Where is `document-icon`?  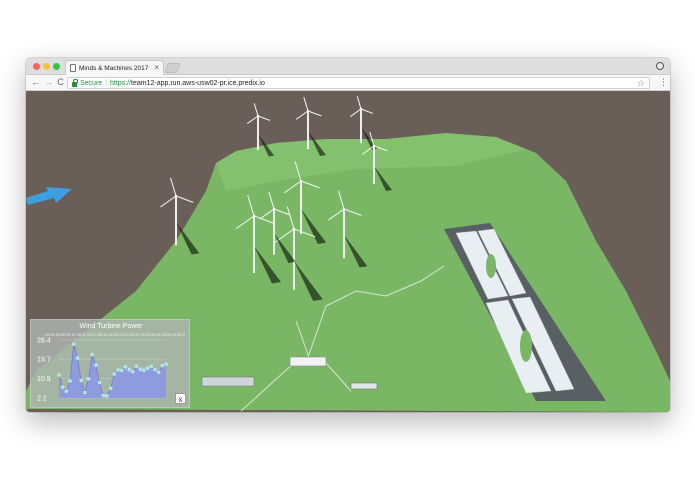
document-icon is located at coordinates (73, 68).